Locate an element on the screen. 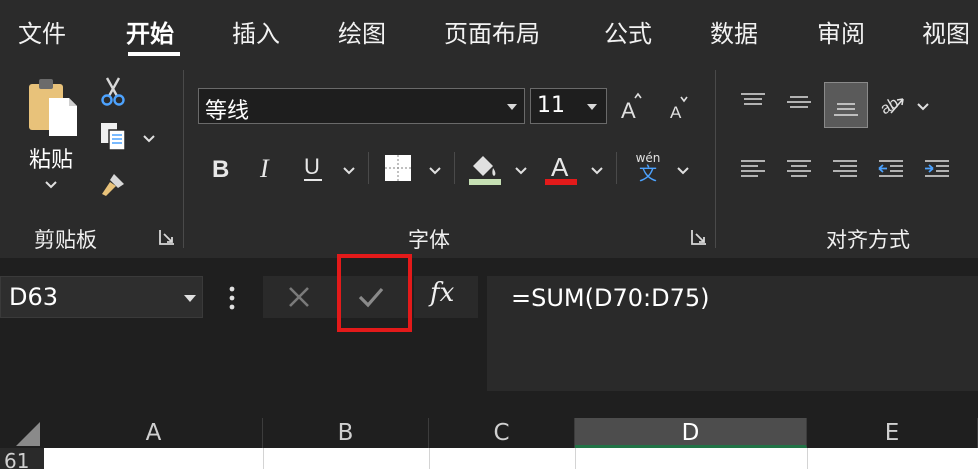 The width and height of the screenshot is (978, 469). underline-button: U is located at coordinates (313, 168).